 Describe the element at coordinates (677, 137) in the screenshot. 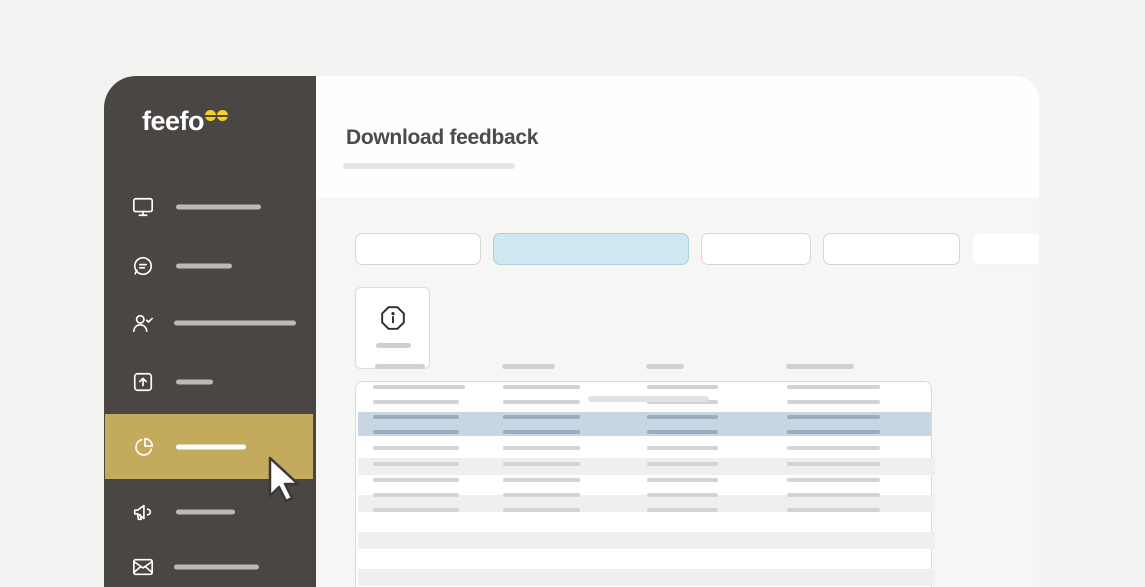

I see `page-header: Download feedback` at that location.